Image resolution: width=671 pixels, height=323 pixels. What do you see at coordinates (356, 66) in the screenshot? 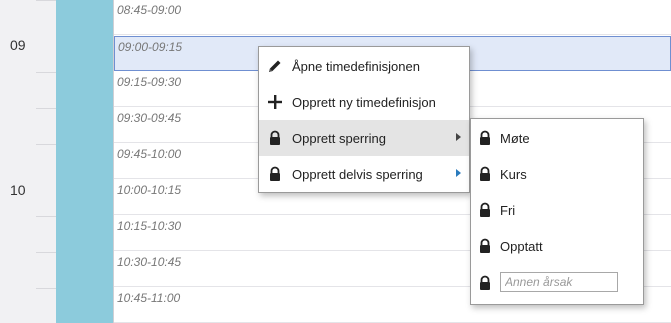
I see `menu-item-label: Åpne timedefinisjonen` at bounding box center [356, 66].